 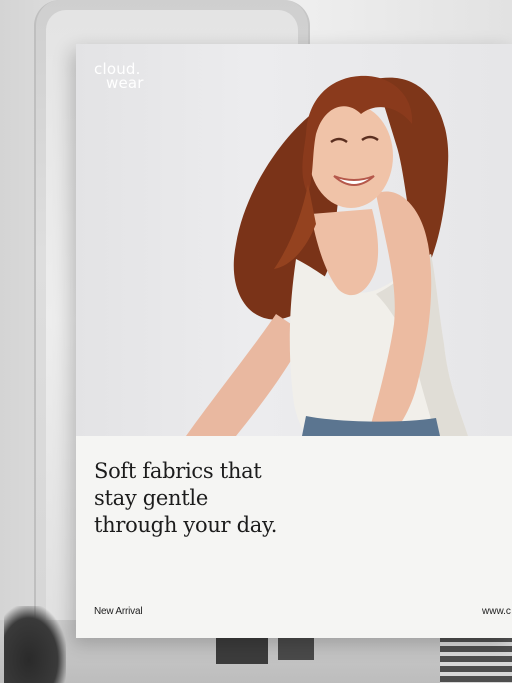 I want to click on headline-line-1: Soft fabrics that, so click(x=178, y=471).